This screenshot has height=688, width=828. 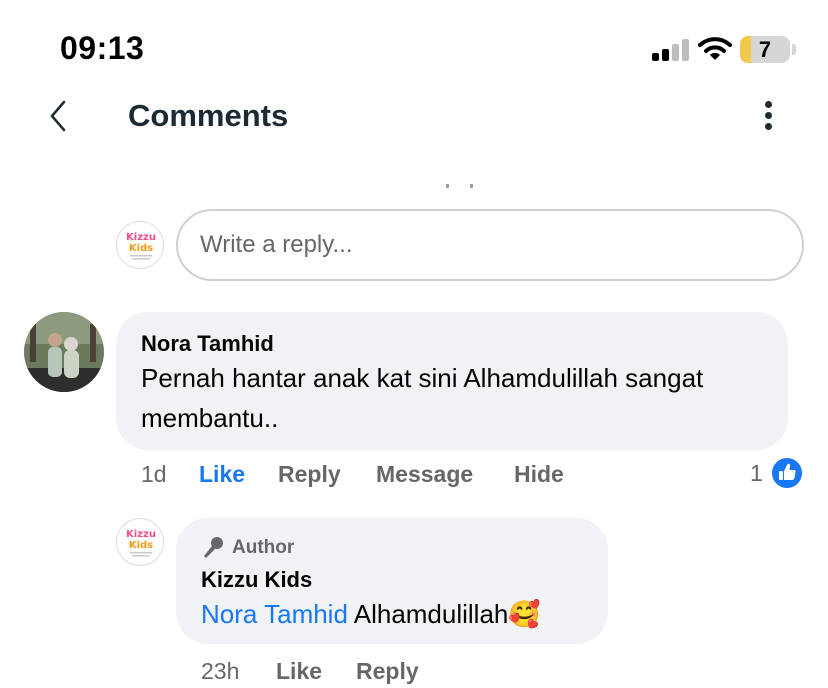 I want to click on reply-input, so click(x=490, y=245).